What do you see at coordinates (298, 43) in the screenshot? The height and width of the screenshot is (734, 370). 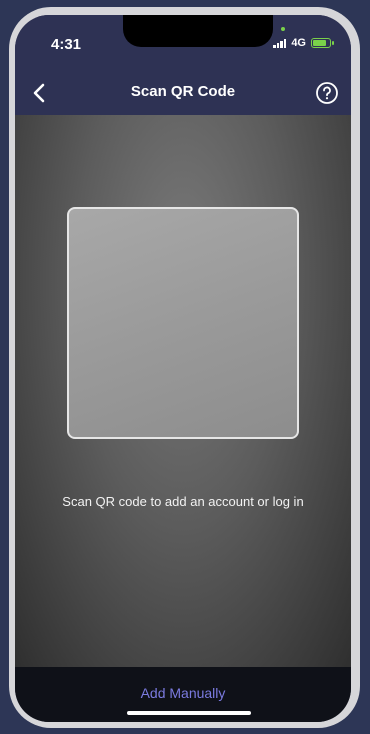 I see `network-type: 4G` at bounding box center [298, 43].